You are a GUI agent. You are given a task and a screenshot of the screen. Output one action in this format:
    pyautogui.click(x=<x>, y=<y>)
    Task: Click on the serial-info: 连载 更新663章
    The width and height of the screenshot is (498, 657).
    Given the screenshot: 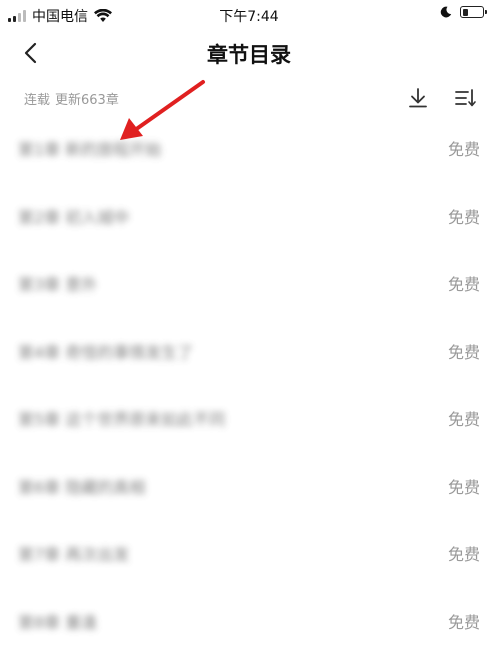 What is the action you would take?
    pyautogui.click(x=74, y=98)
    